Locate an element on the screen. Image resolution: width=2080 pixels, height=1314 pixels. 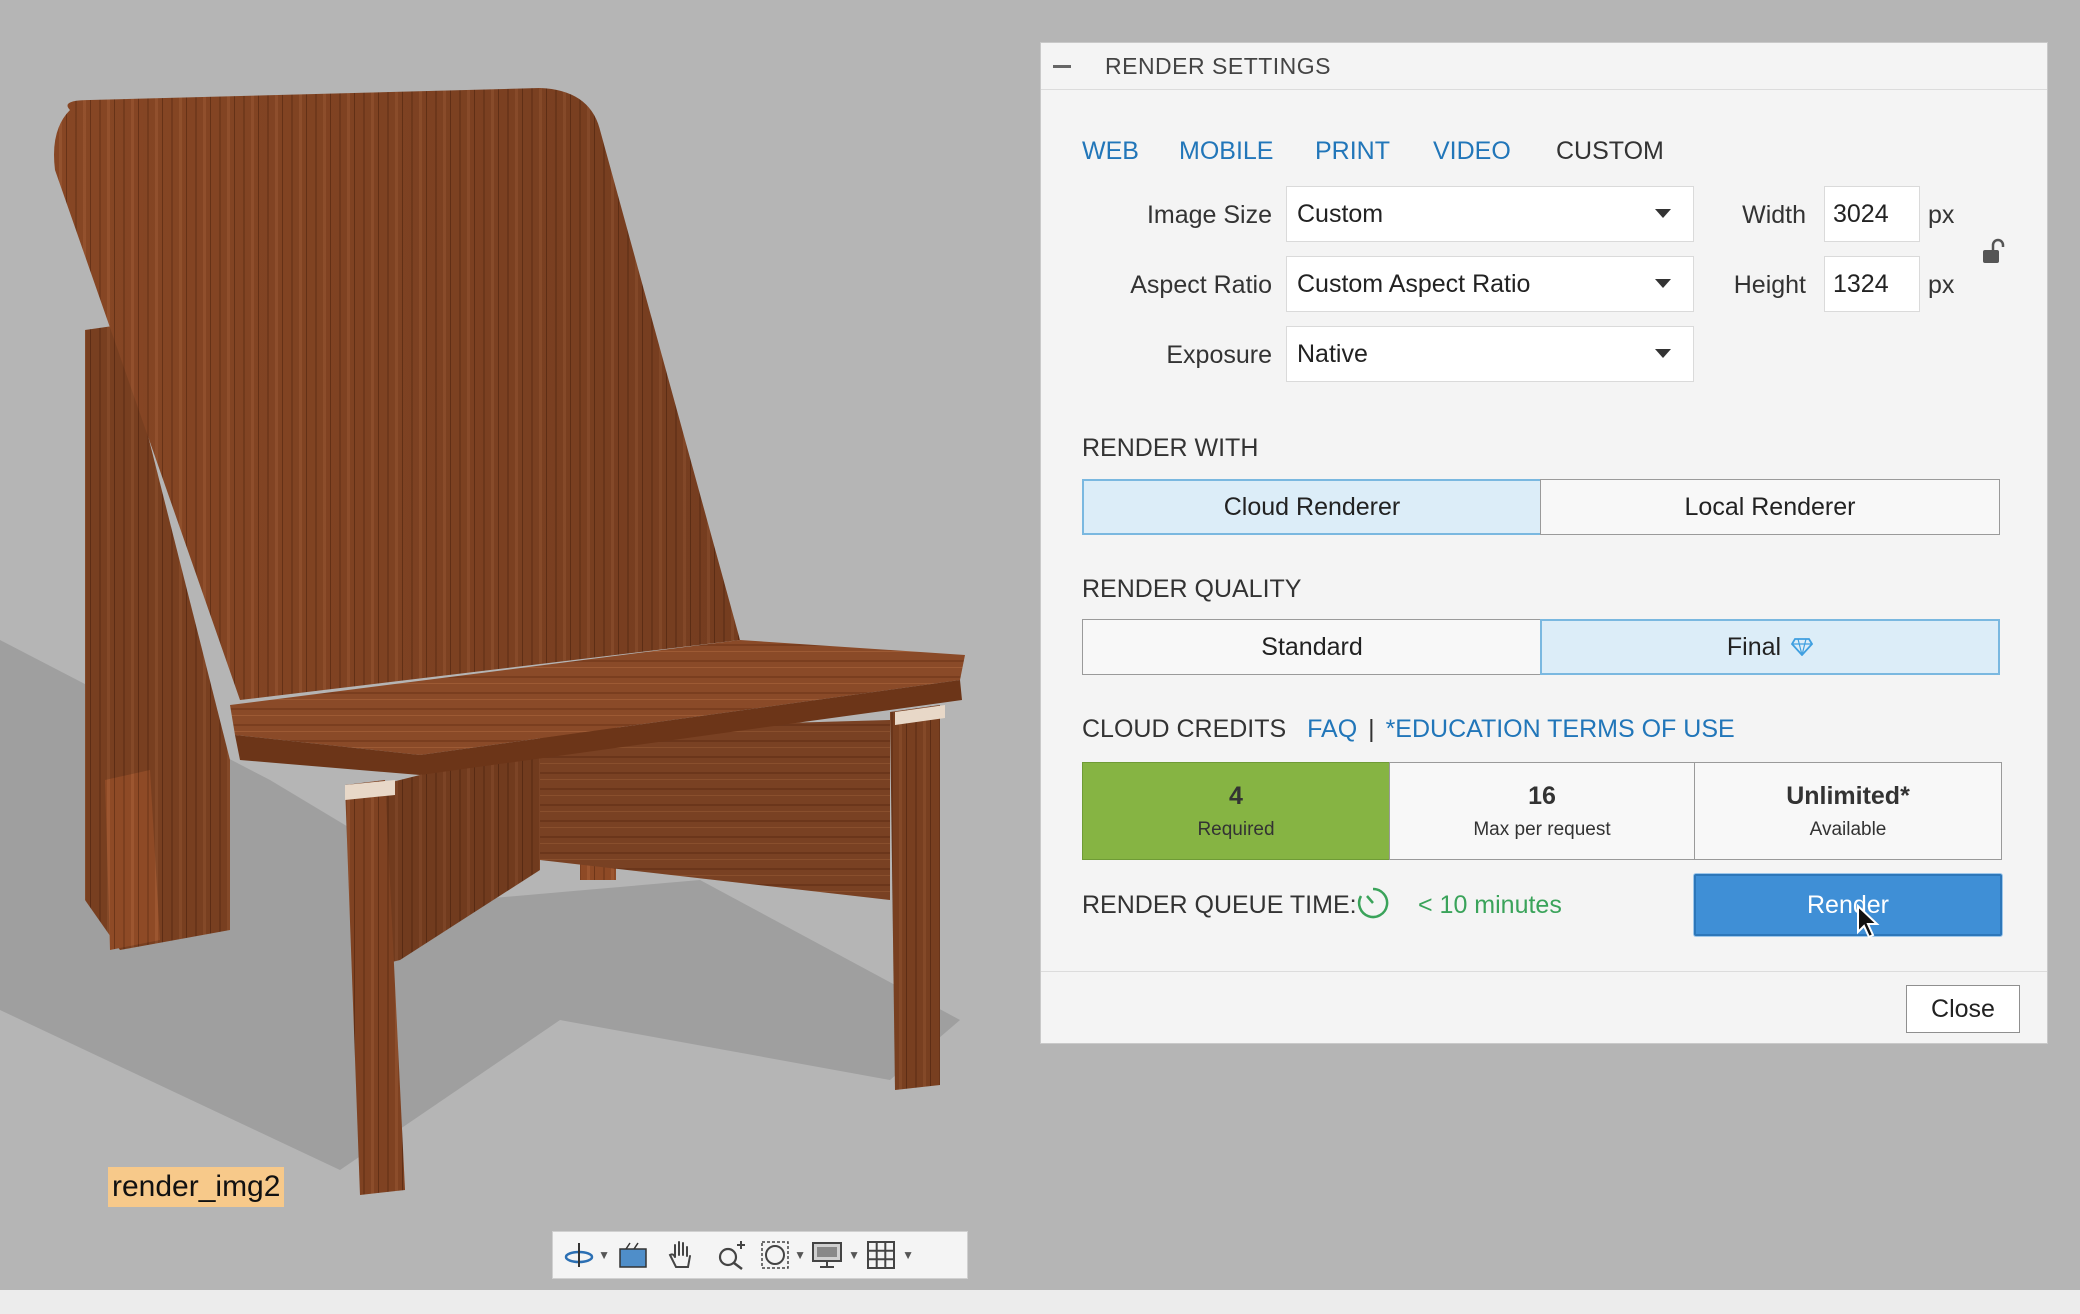
image-size-label: Image Size is located at coordinates (1209, 215).